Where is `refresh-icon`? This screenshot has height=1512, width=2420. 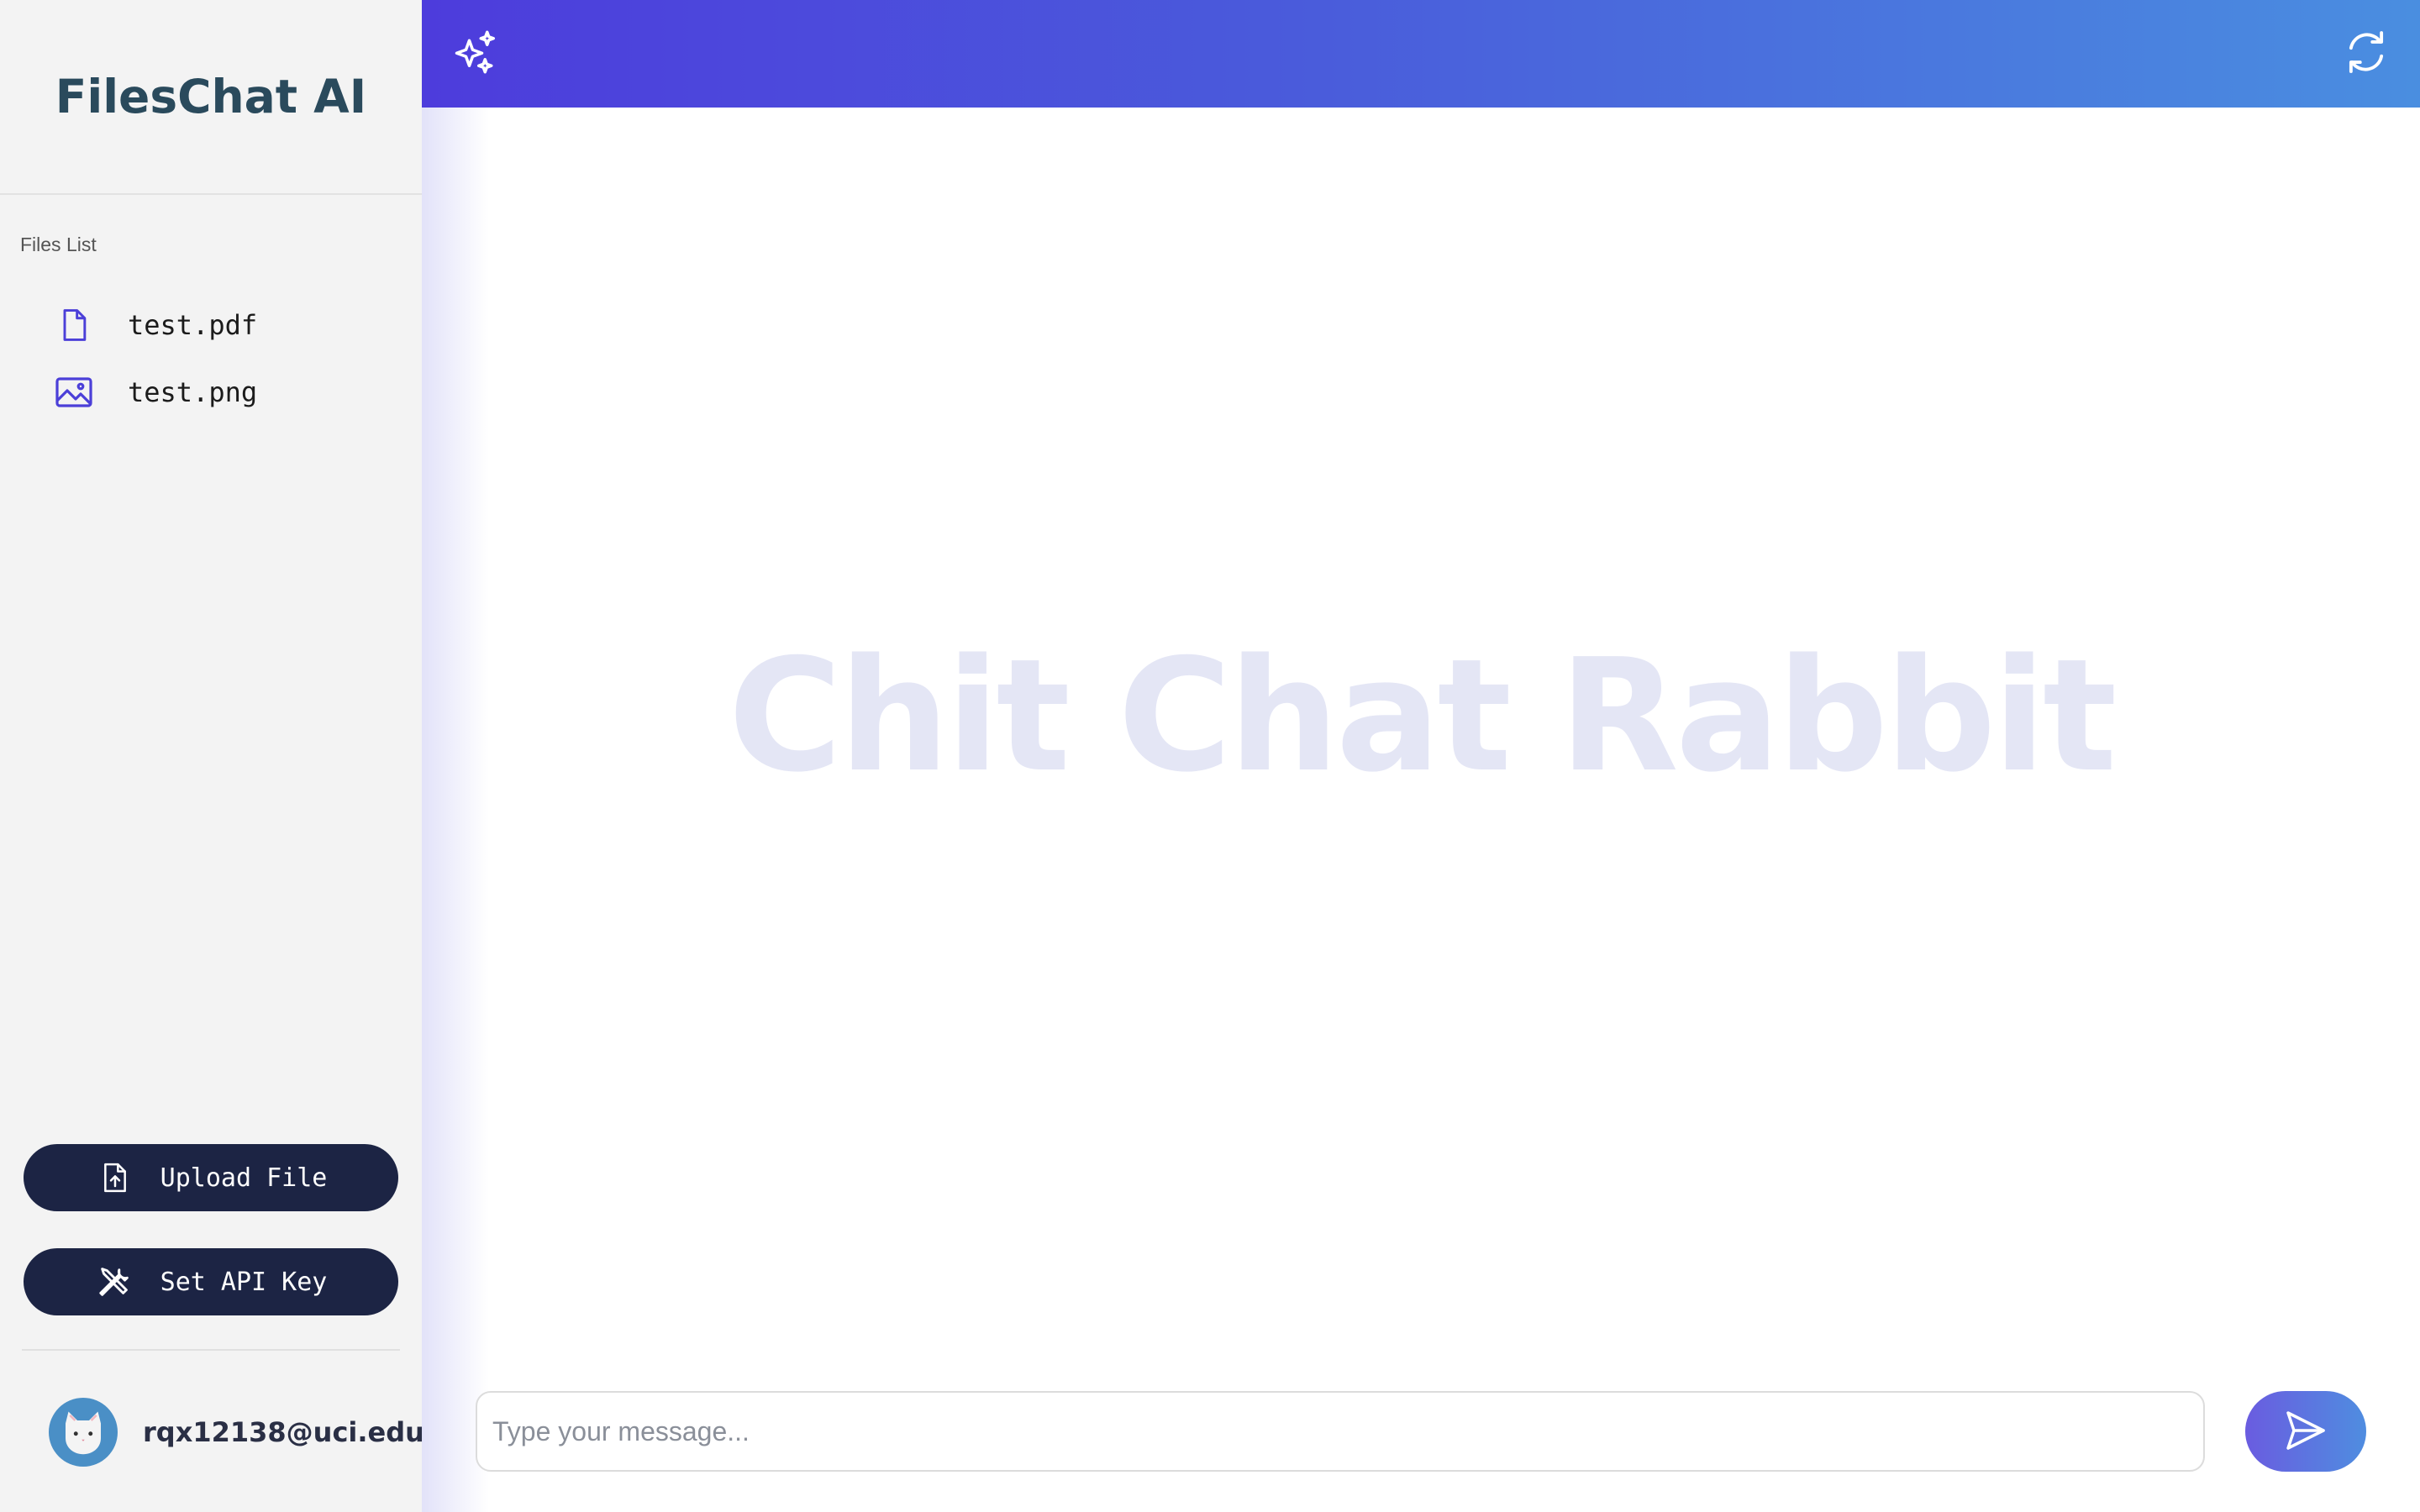
refresh-icon is located at coordinates (2366, 54).